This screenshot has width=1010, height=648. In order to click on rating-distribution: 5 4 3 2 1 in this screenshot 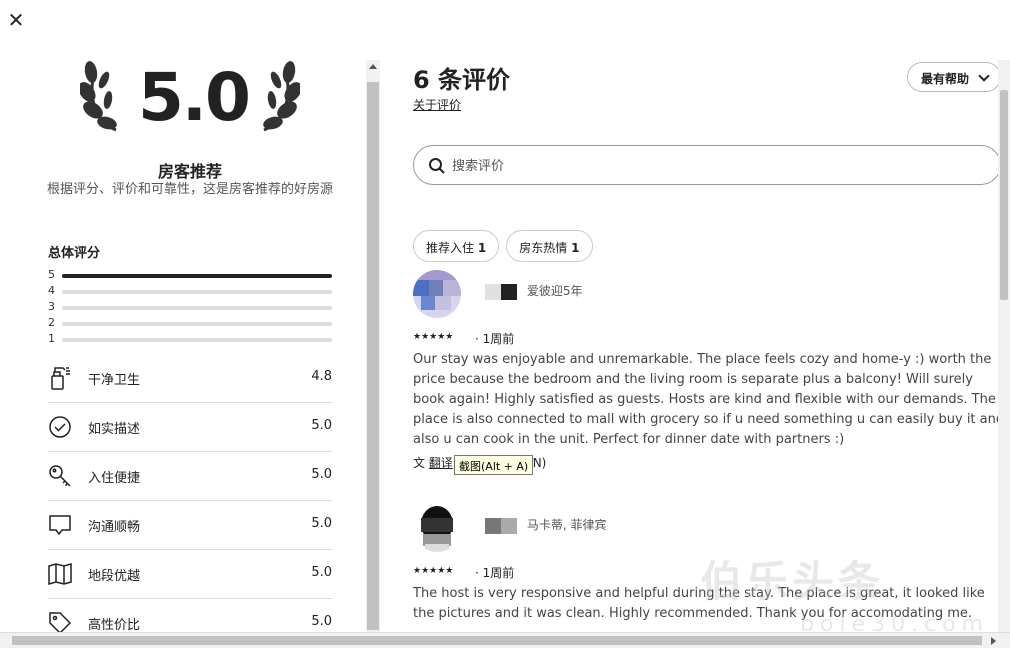, I will do `click(190, 308)`.